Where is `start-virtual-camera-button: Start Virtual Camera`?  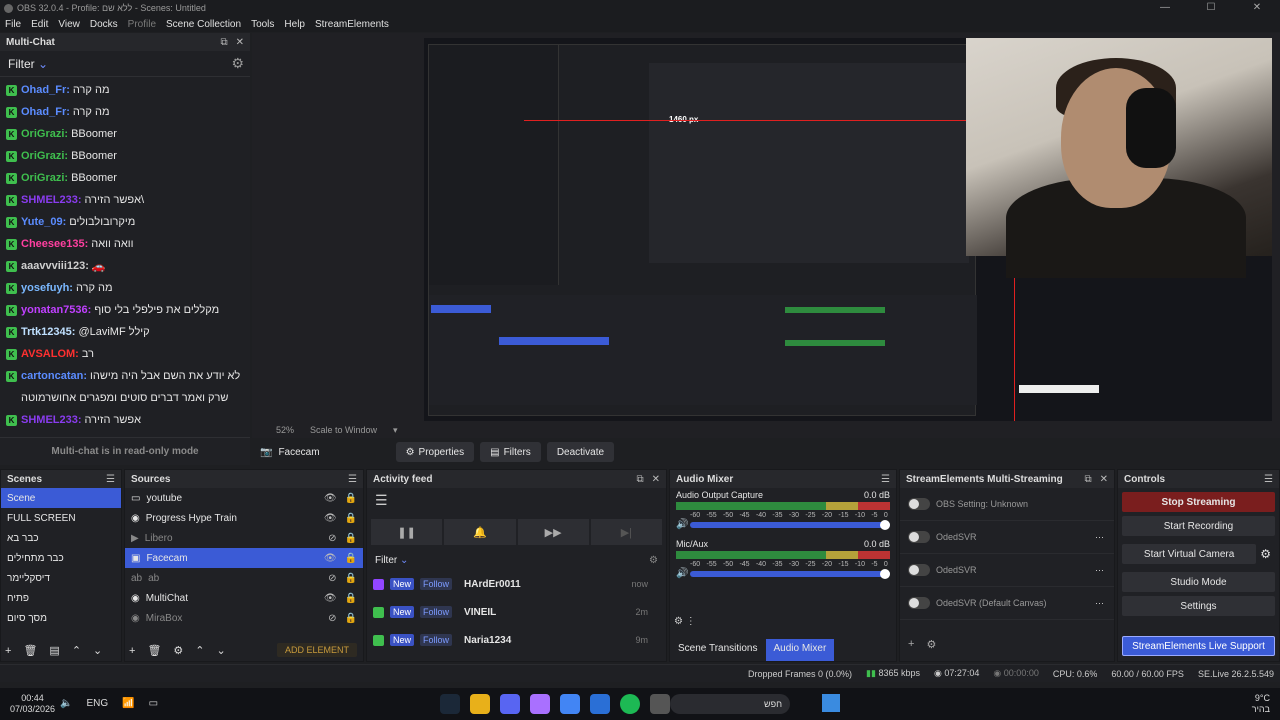
start-virtual-camera-button: Start Virtual Camera is located at coordinates (1189, 554).